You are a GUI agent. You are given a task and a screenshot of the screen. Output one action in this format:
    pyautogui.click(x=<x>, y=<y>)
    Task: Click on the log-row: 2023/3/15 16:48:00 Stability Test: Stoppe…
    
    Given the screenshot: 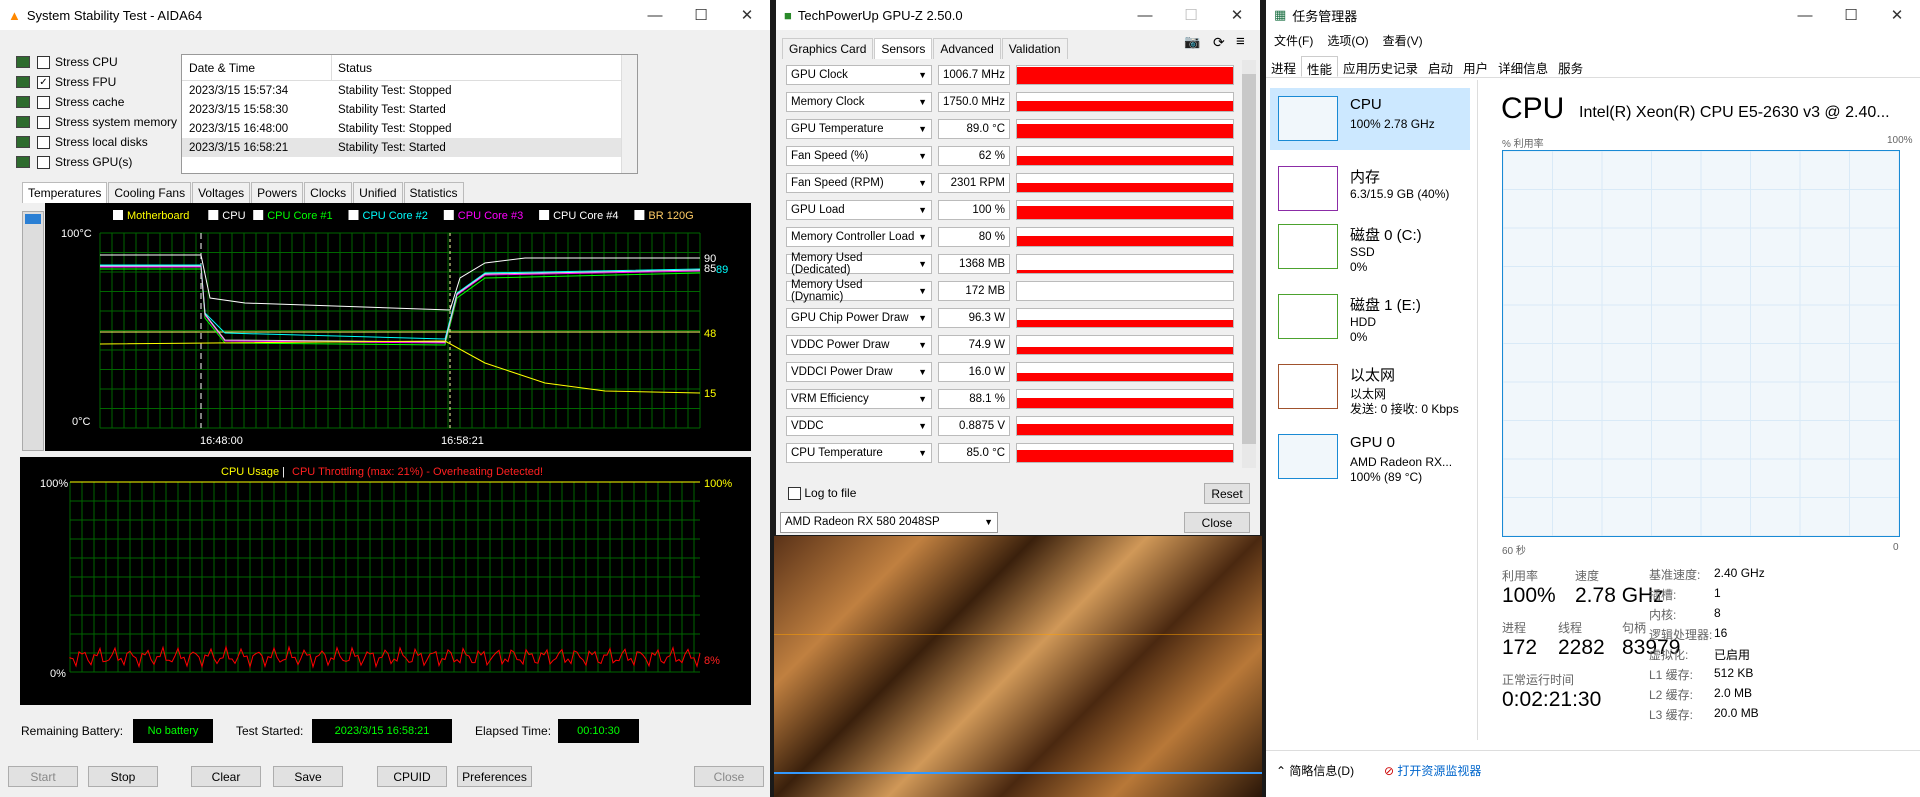 What is the action you would take?
    pyautogui.click(x=409, y=128)
    